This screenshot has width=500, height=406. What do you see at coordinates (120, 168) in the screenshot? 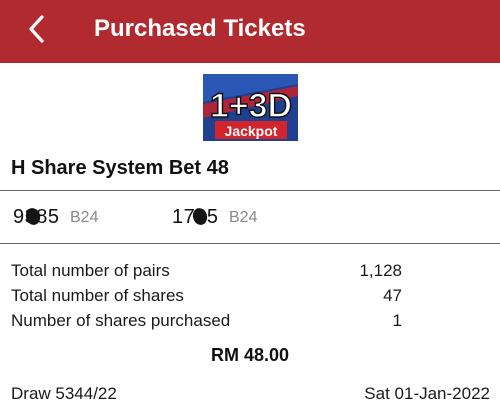
I see `bet-title: H Share System Bet 48` at bounding box center [120, 168].